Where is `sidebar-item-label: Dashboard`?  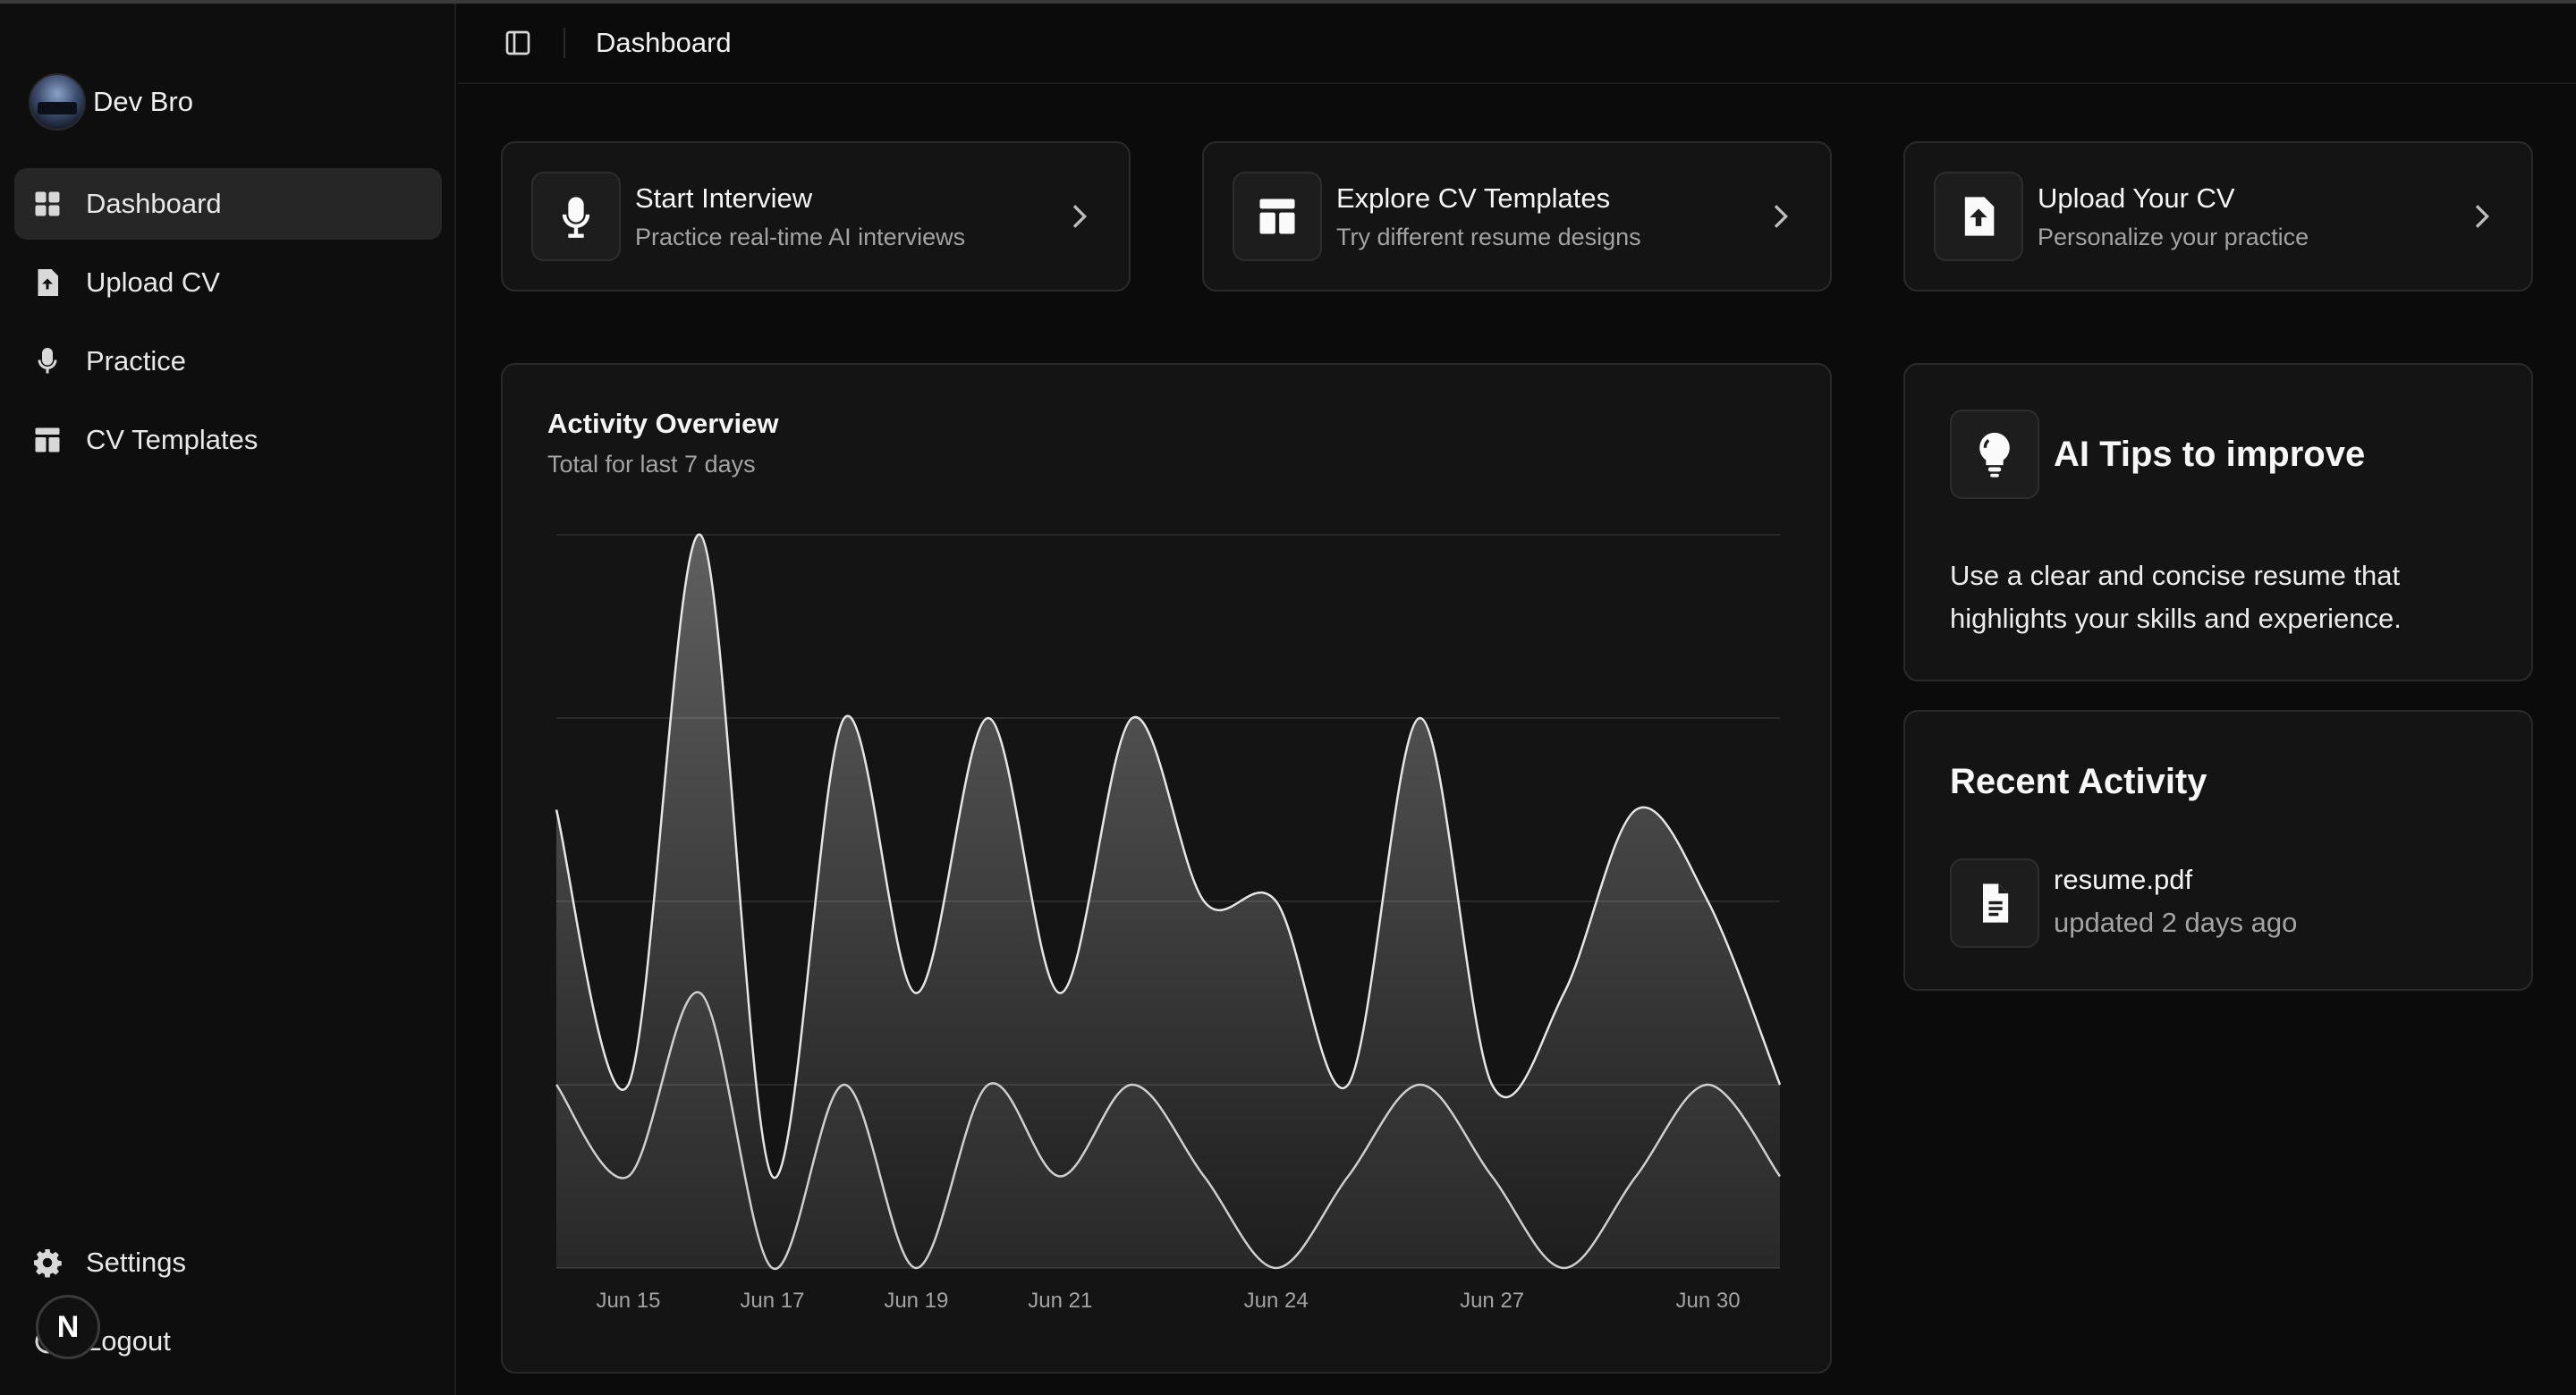 sidebar-item-label: Dashboard is located at coordinates (154, 203).